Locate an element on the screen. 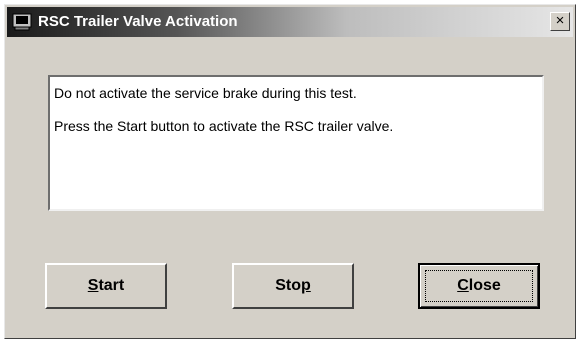  stop-button: Stop is located at coordinates (293, 286).